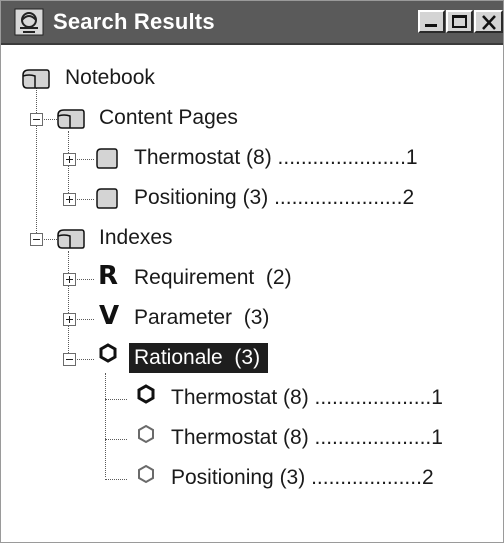  Describe the element at coordinates (29, 22) in the screenshot. I see `app-icon` at that location.